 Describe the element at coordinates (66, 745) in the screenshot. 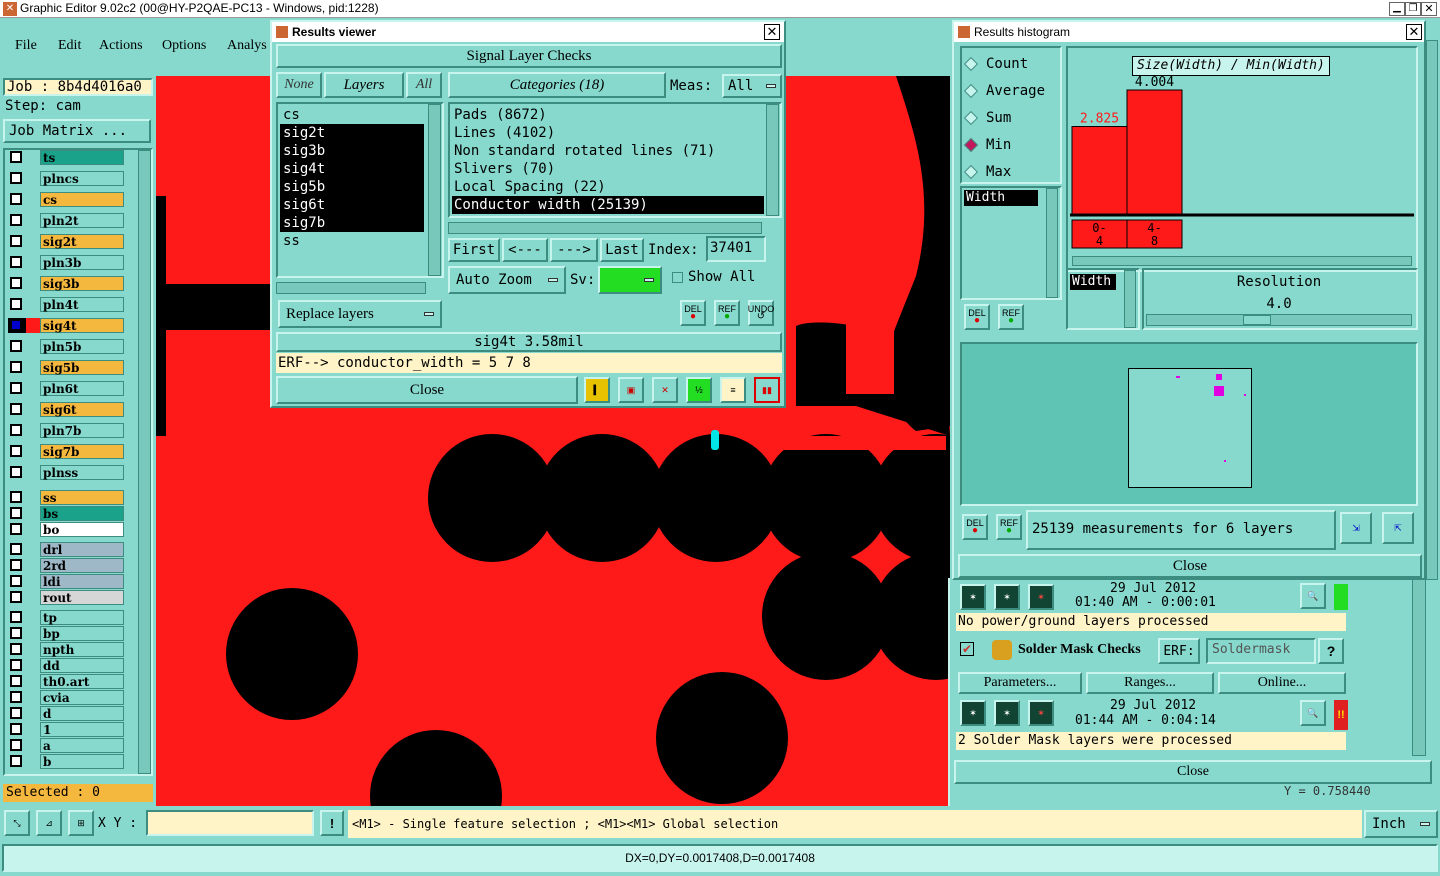

I see `layer-row: a` at that location.